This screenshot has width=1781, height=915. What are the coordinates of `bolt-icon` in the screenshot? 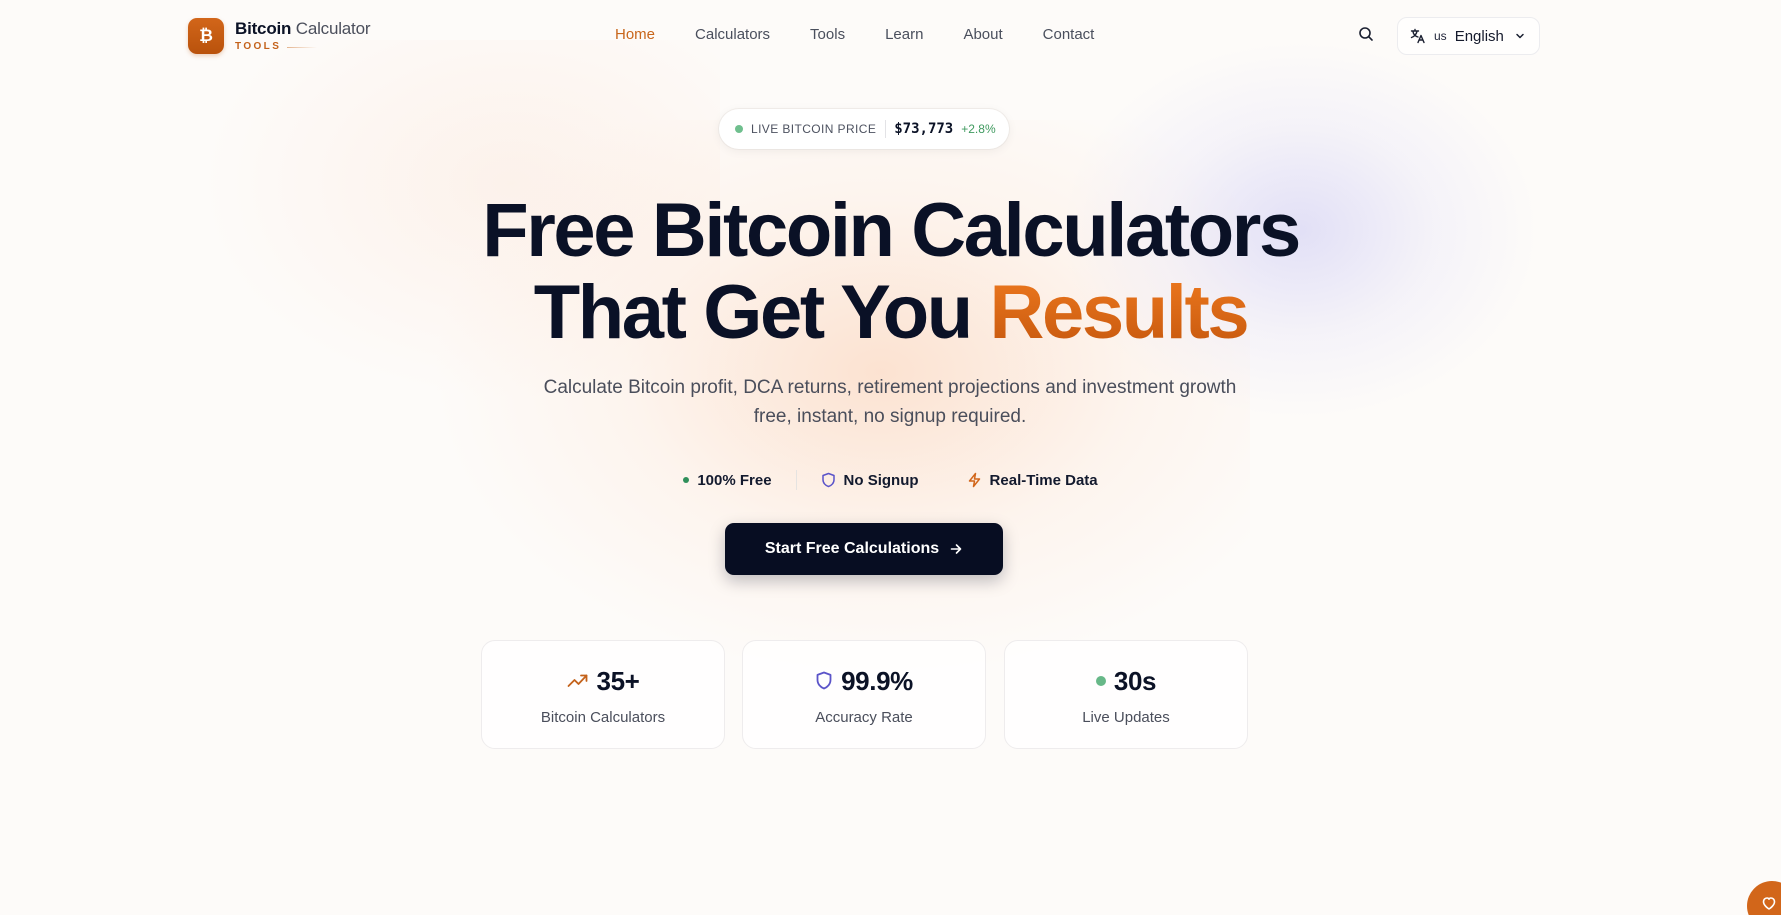 It's located at (974, 480).